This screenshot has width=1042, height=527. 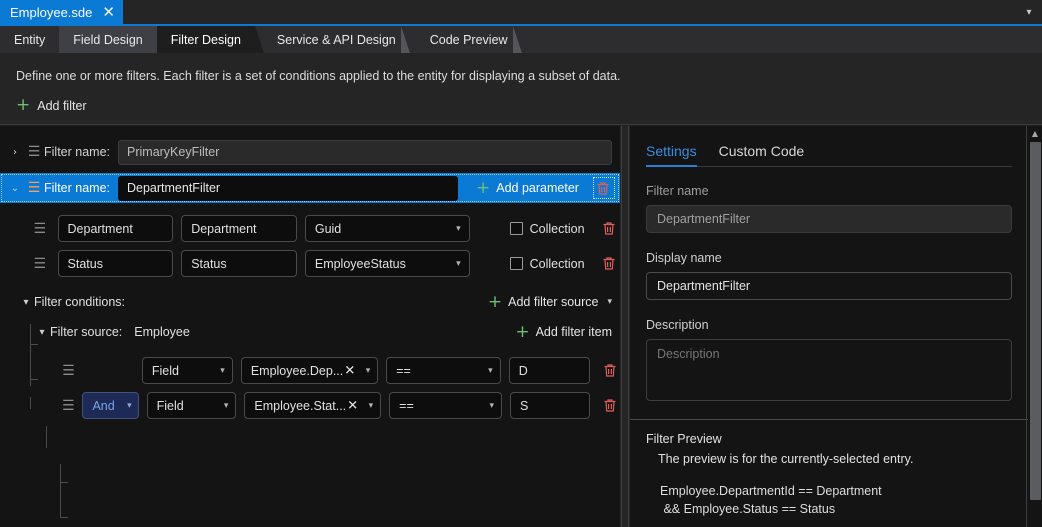 I want to click on tab-code-preview: Code Preview, so click(x=466, y=39).